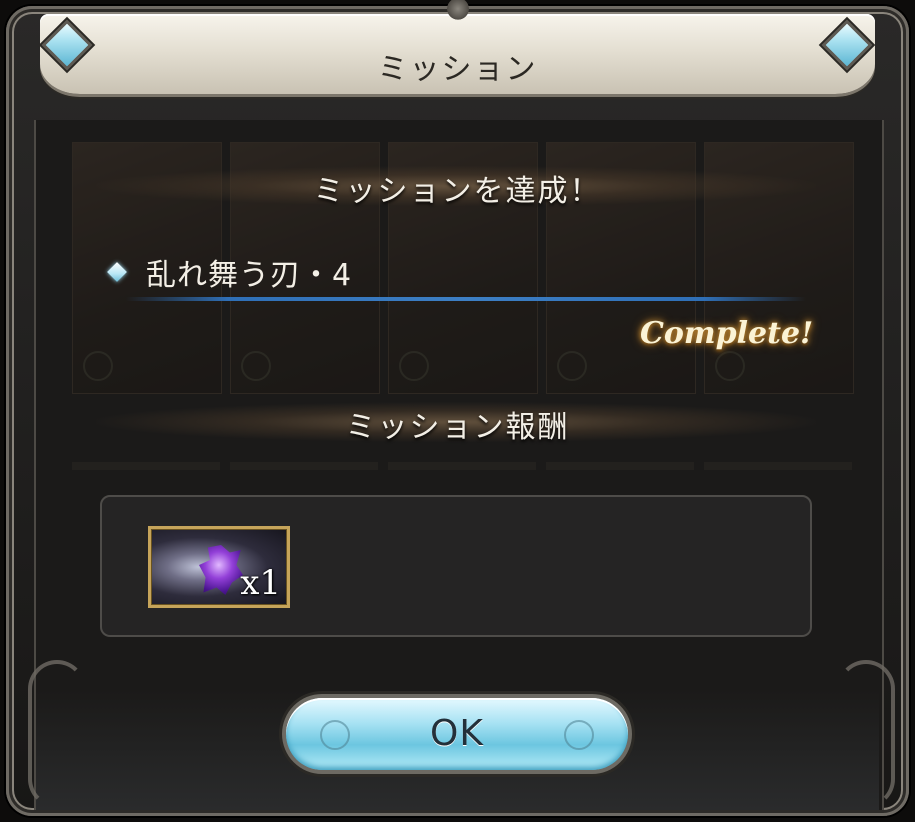 This screenshot has width=915, height=822. What do you see at coordinates (117, 272) in the screenshot?
I see `diamond-bullet-icon` at bounding box center [117, 272].